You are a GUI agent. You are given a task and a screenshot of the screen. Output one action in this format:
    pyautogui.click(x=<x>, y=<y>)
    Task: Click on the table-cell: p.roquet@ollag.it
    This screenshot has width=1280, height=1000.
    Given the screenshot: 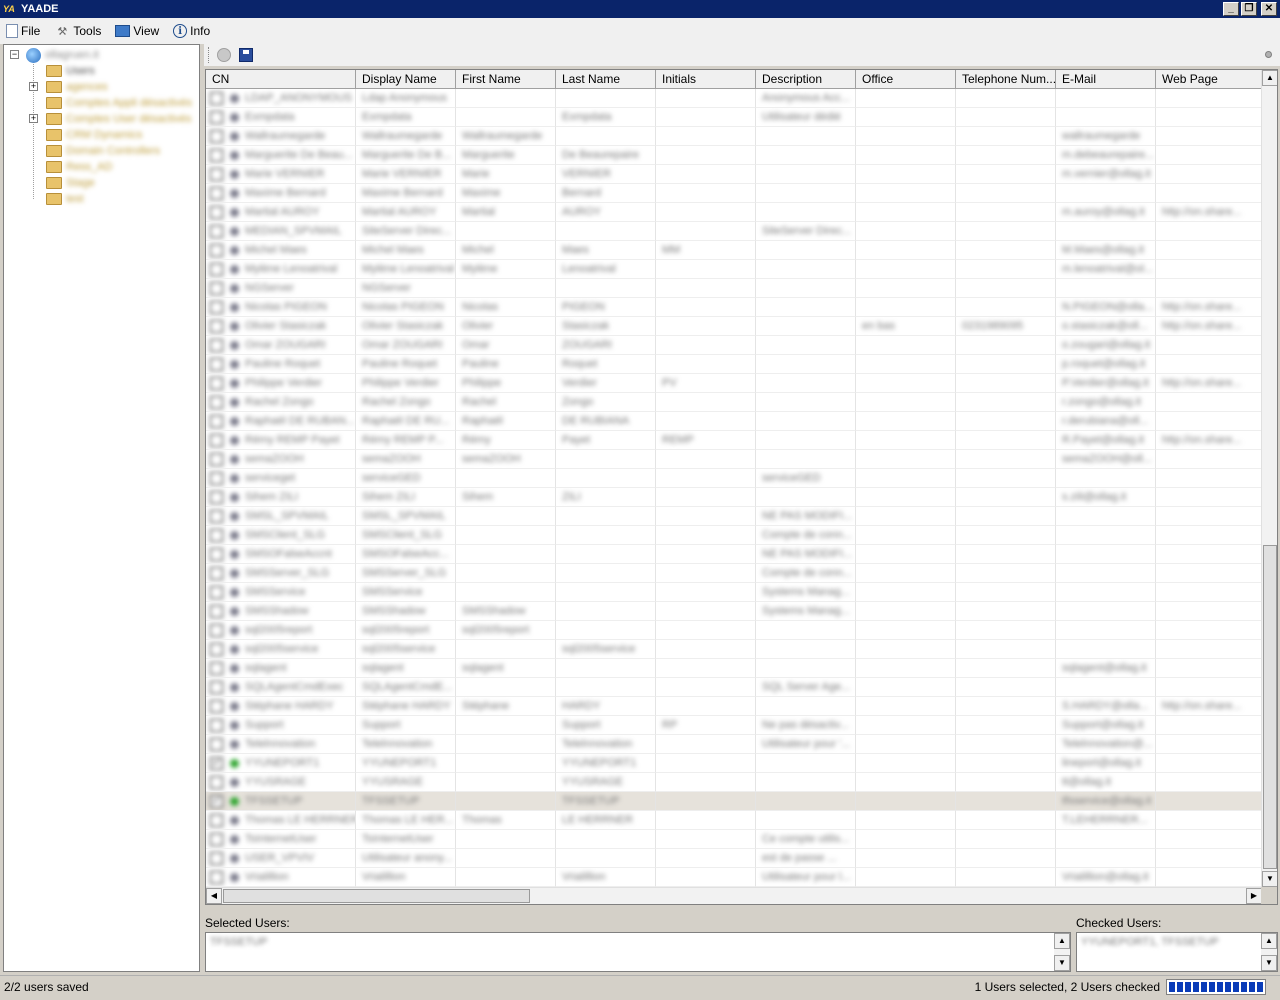 What is the action you would take?
    pyautogui.click(x=1106, y=364)
    